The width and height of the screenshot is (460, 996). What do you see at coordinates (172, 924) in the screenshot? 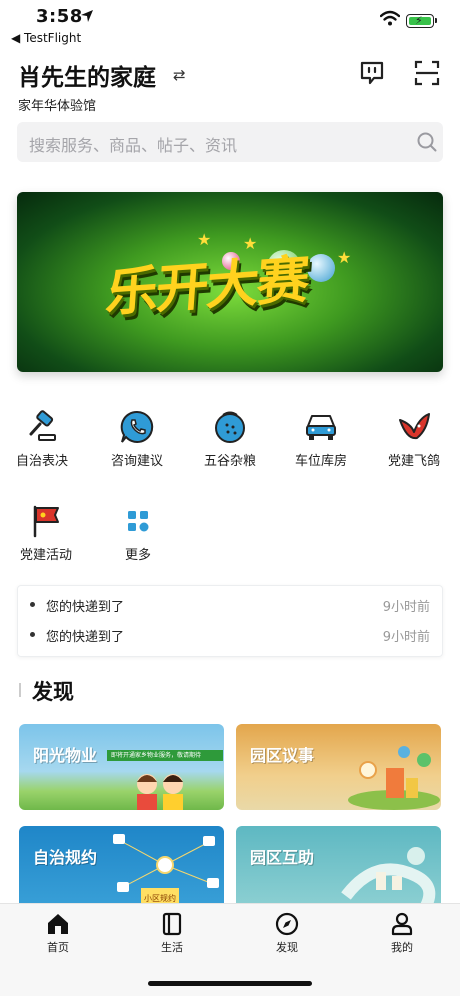
I see `book-icon` at bounding box center [172, 924].